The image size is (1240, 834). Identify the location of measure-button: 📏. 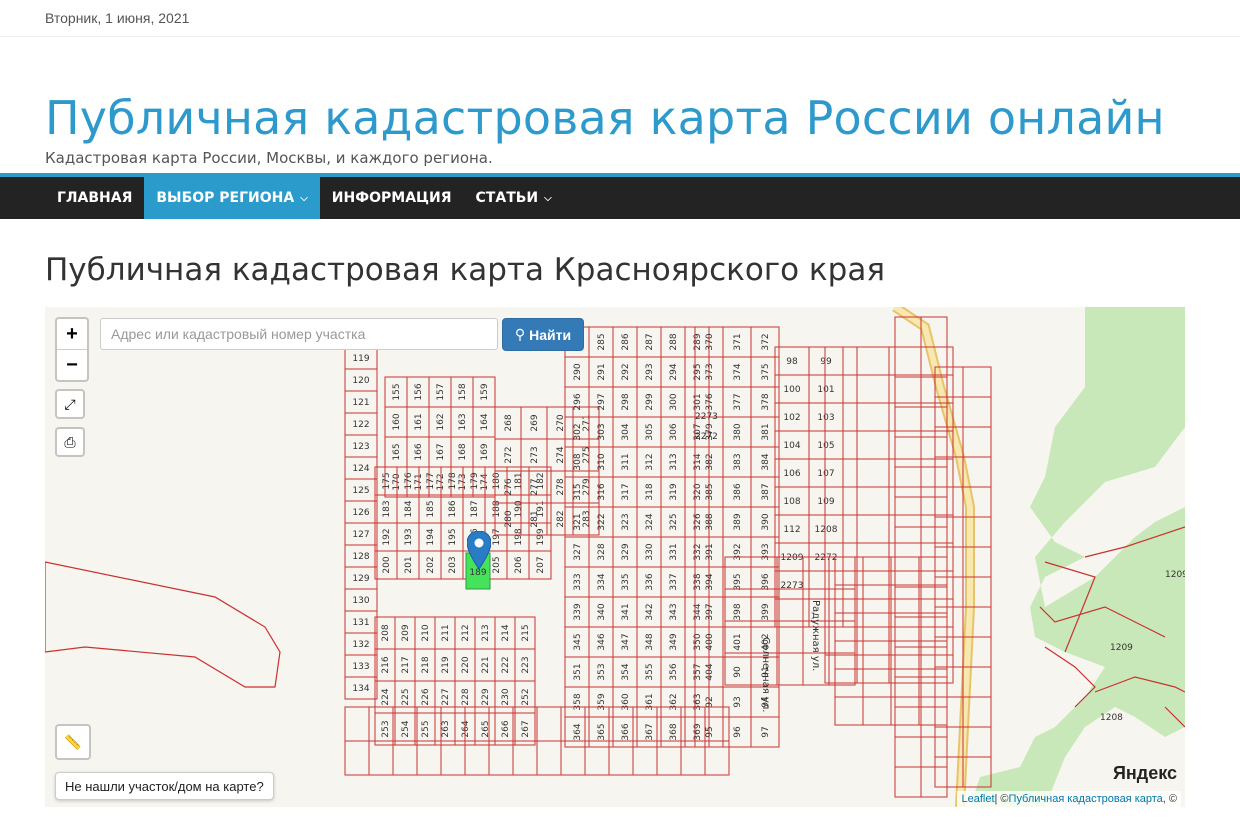
(73, 742).